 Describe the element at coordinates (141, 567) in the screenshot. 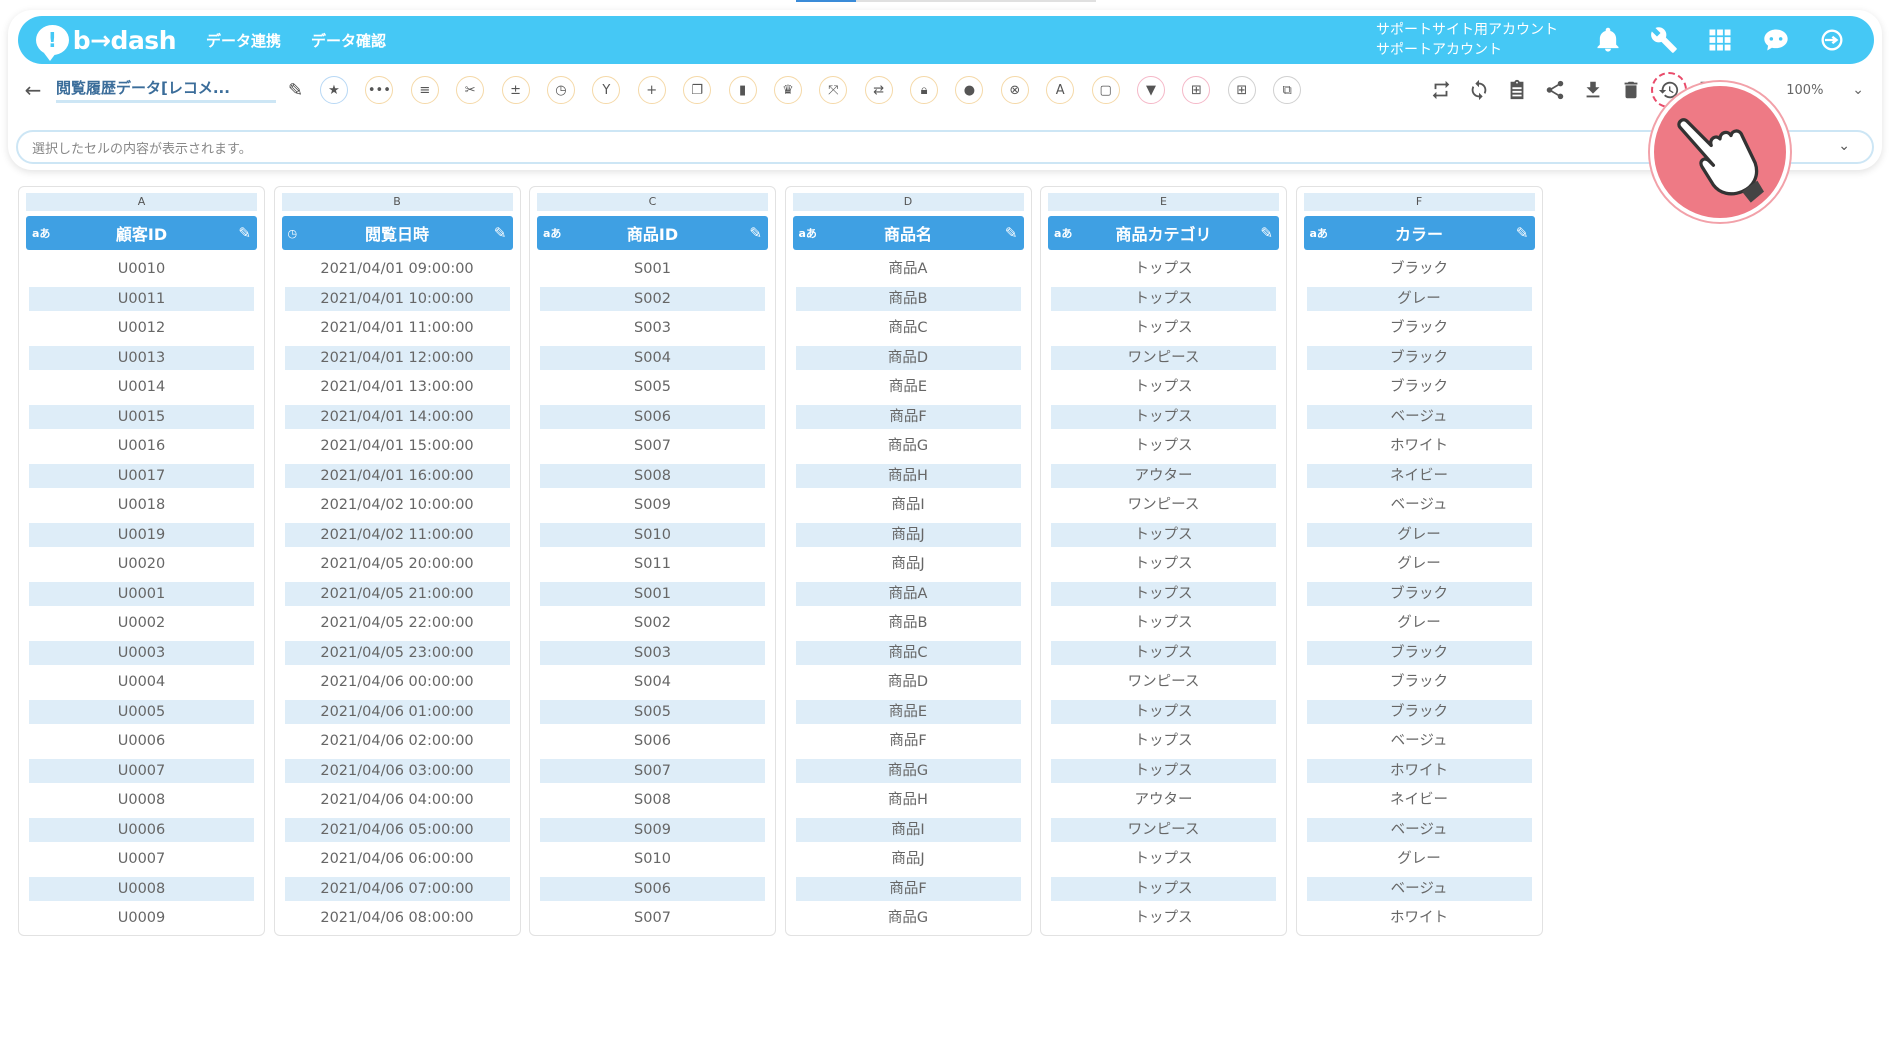

I see `table-cell: U0020` at that location.